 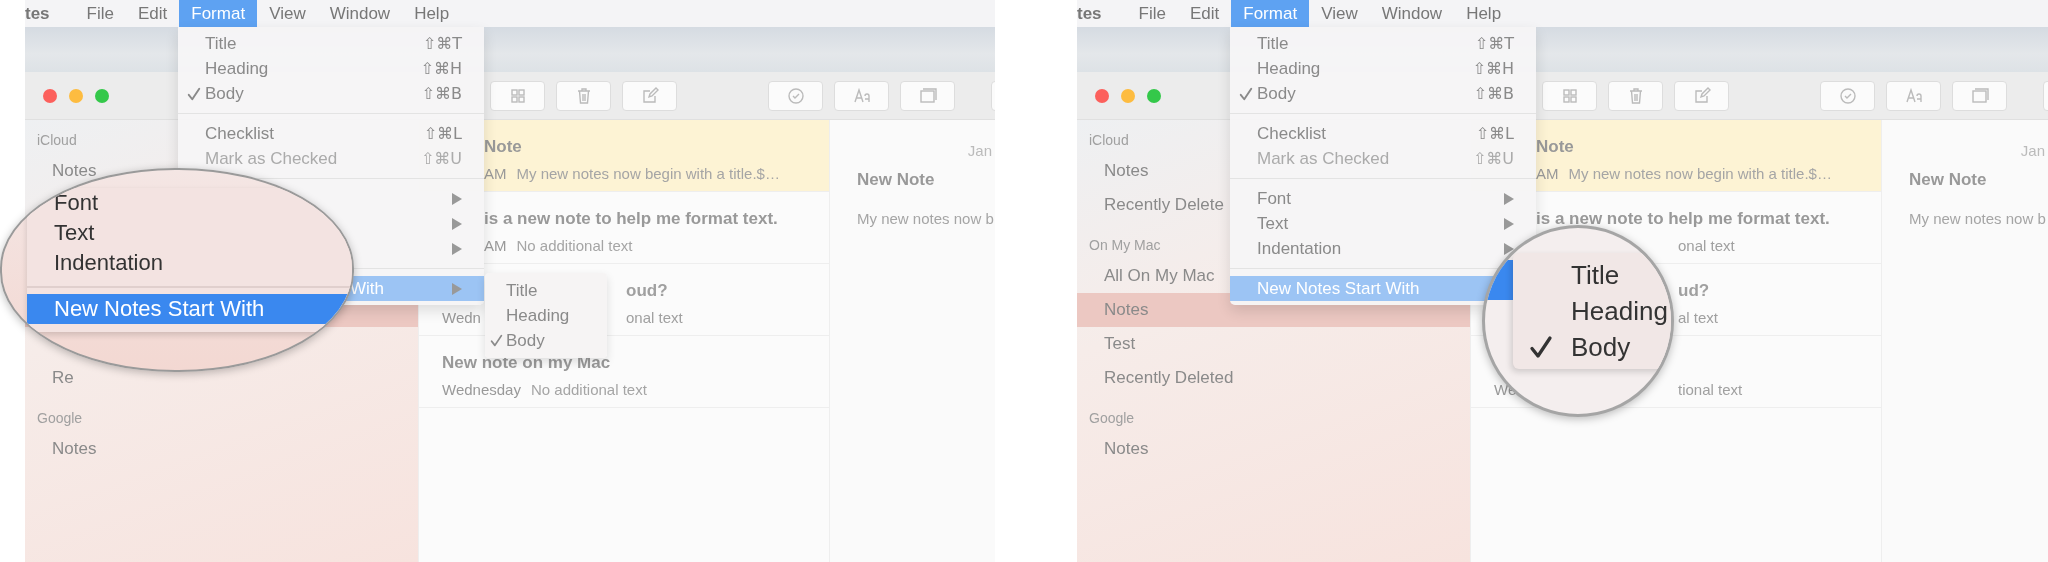 What do you see at coordinates (481, 389) in the screenshot?
I see `note-time: Wednesday` at bounding box center [481, 389].